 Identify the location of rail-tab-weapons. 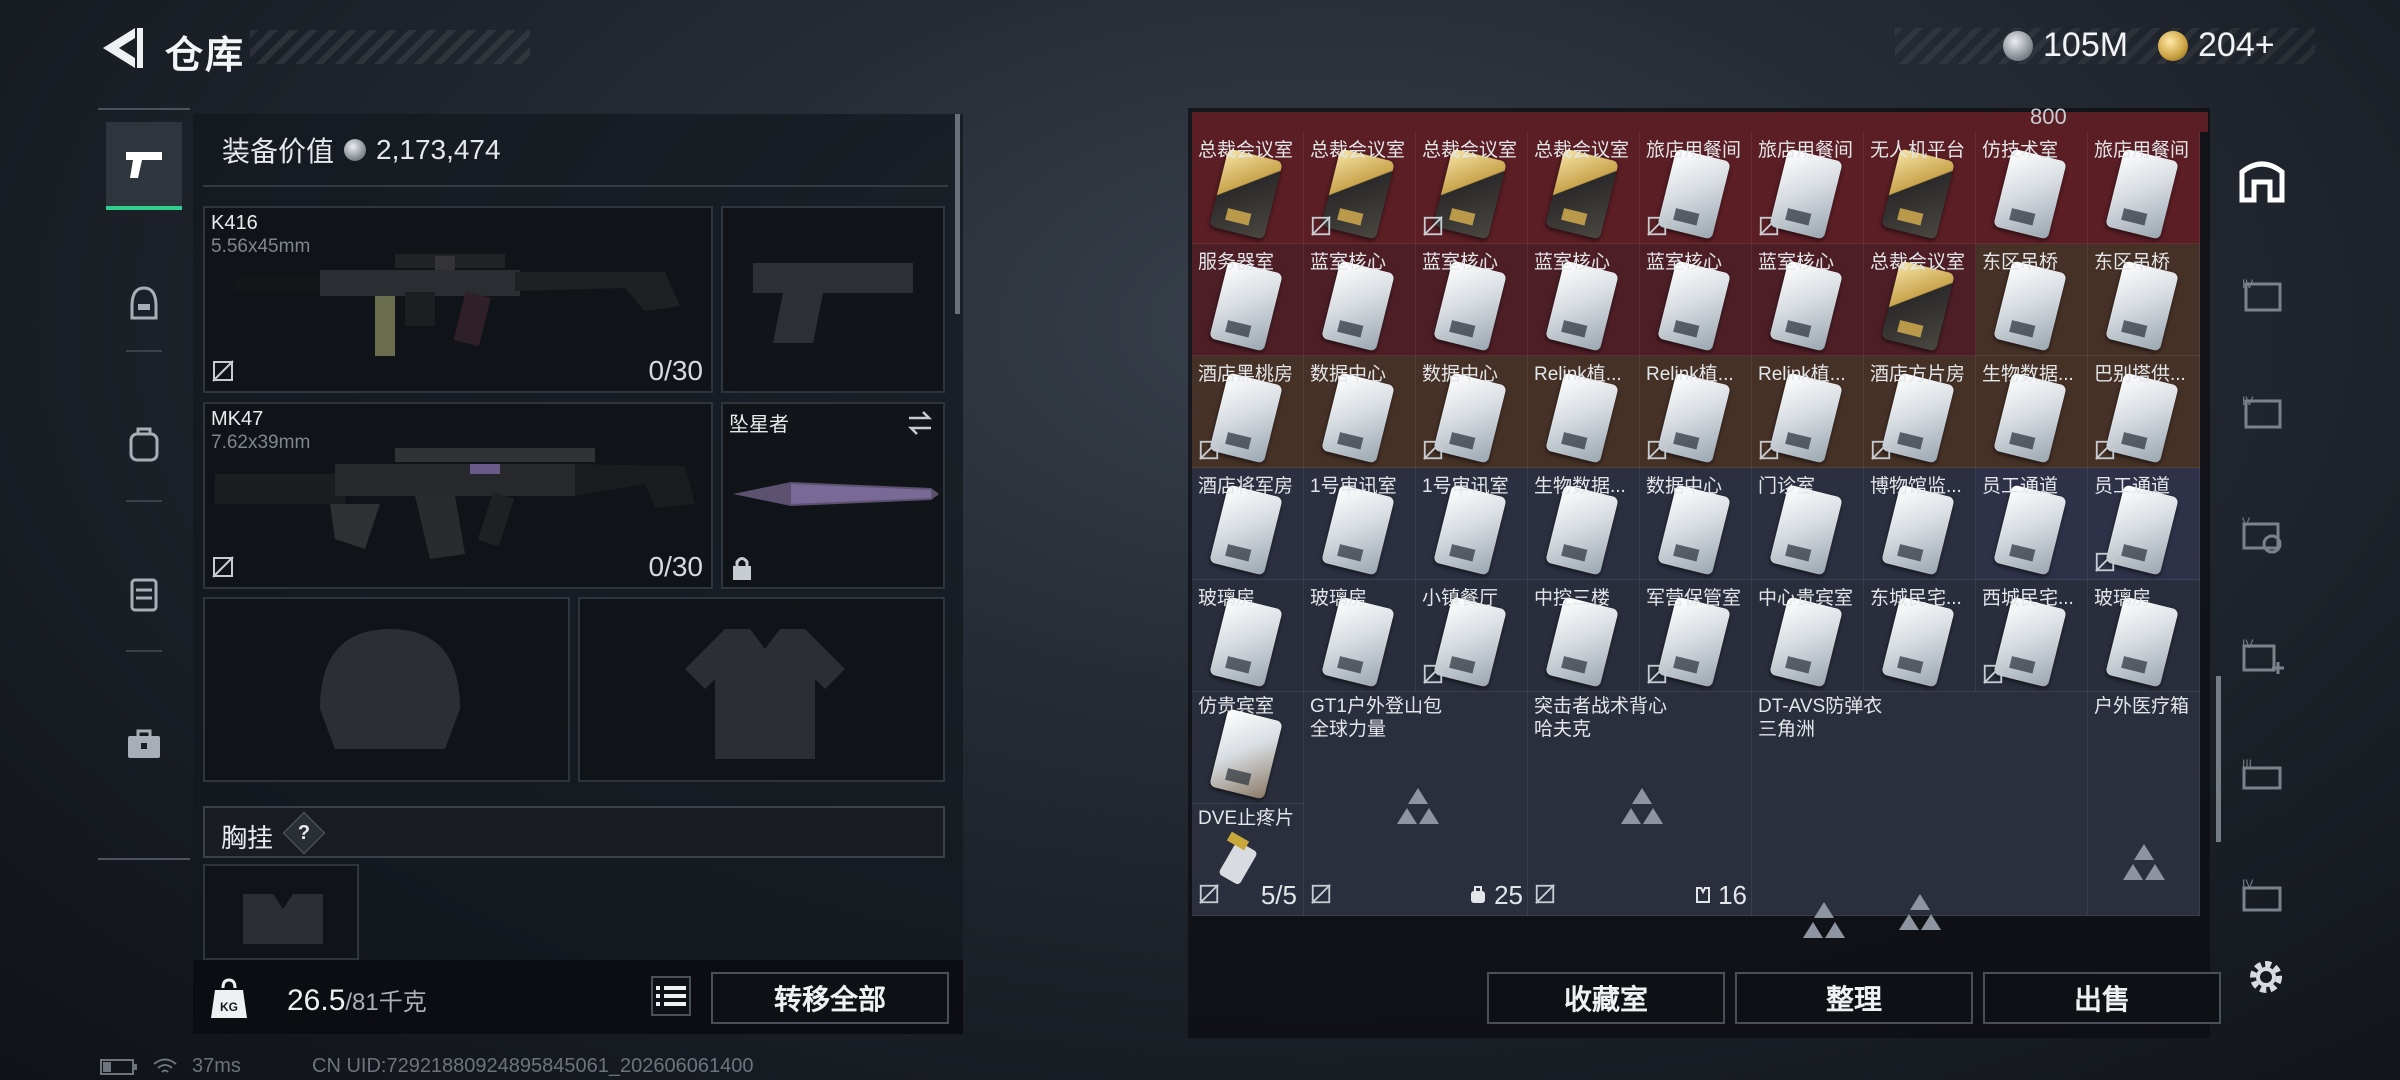
(144, 166).